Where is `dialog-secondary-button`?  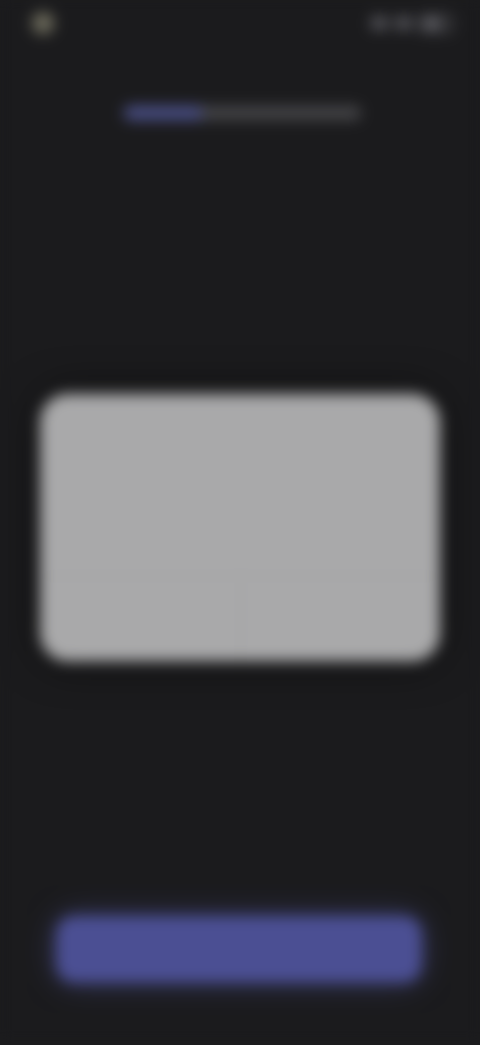 dialog-secondary-button is located at coordinates (139, 619).